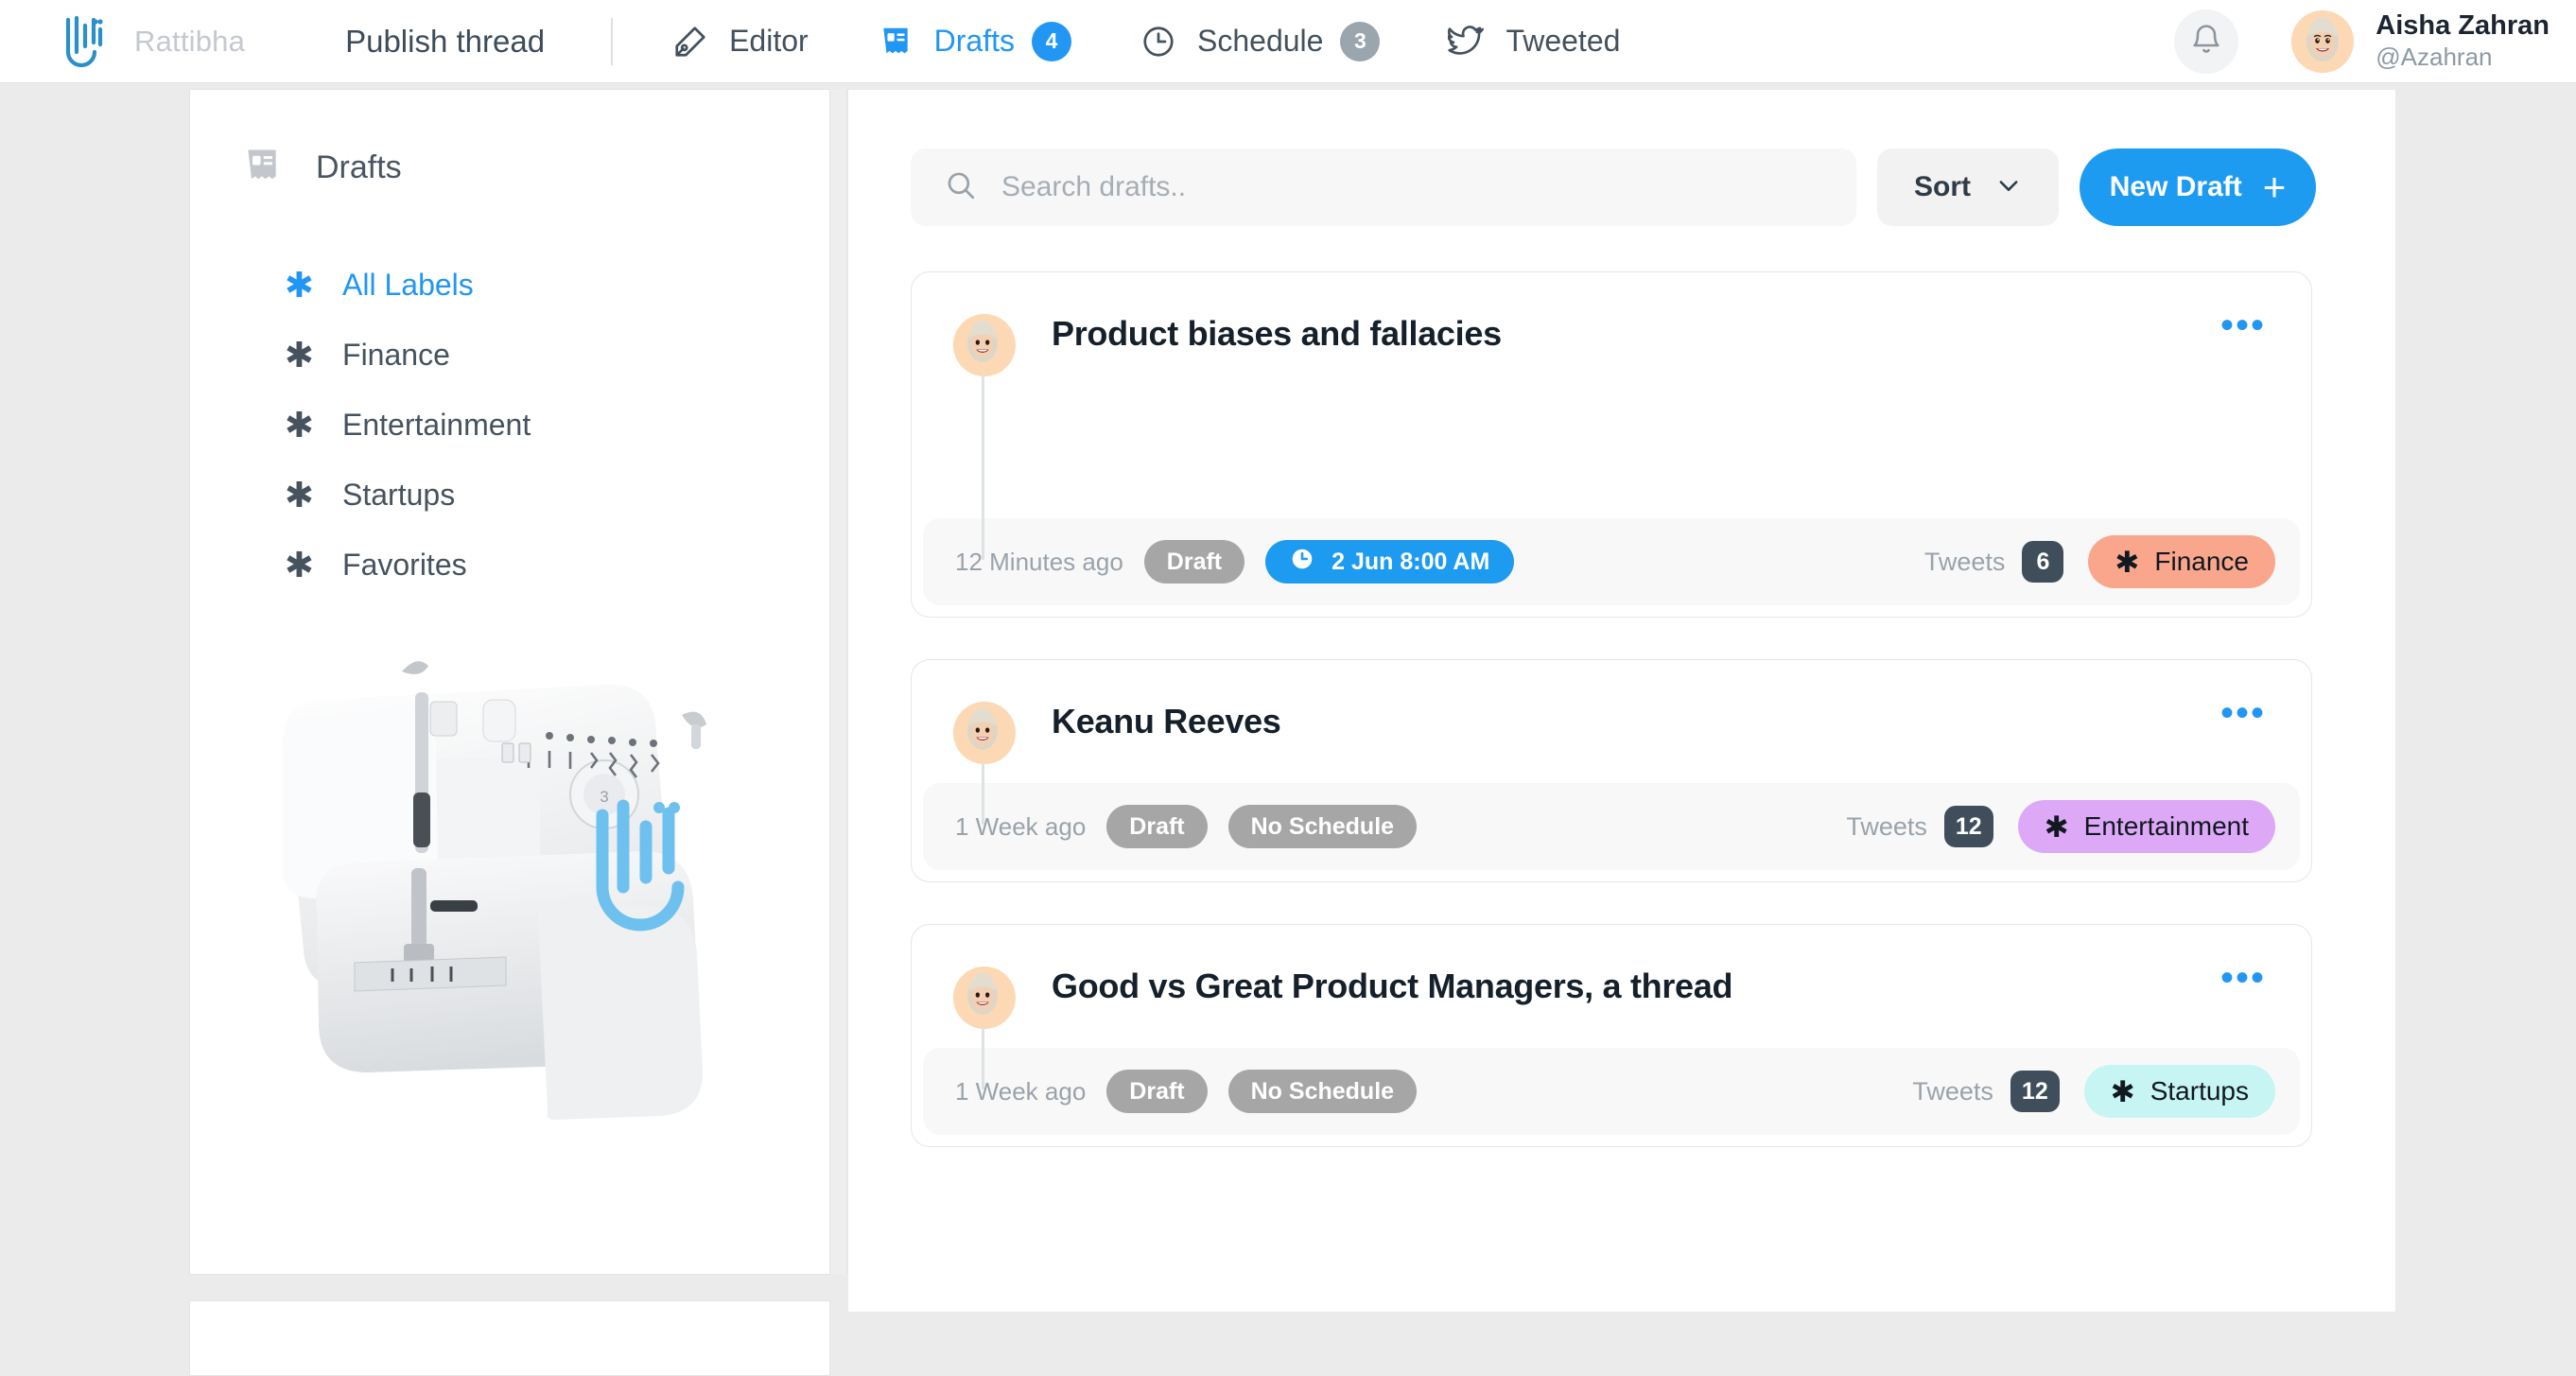 The image size is (2576, 1376). I want to click on plus-icon: +, so click(2274, 187).